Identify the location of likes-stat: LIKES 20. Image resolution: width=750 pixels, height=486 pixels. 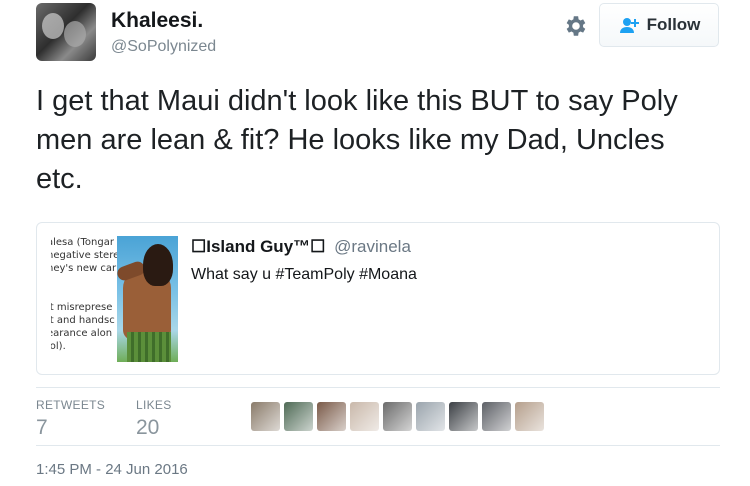
(154, 419).